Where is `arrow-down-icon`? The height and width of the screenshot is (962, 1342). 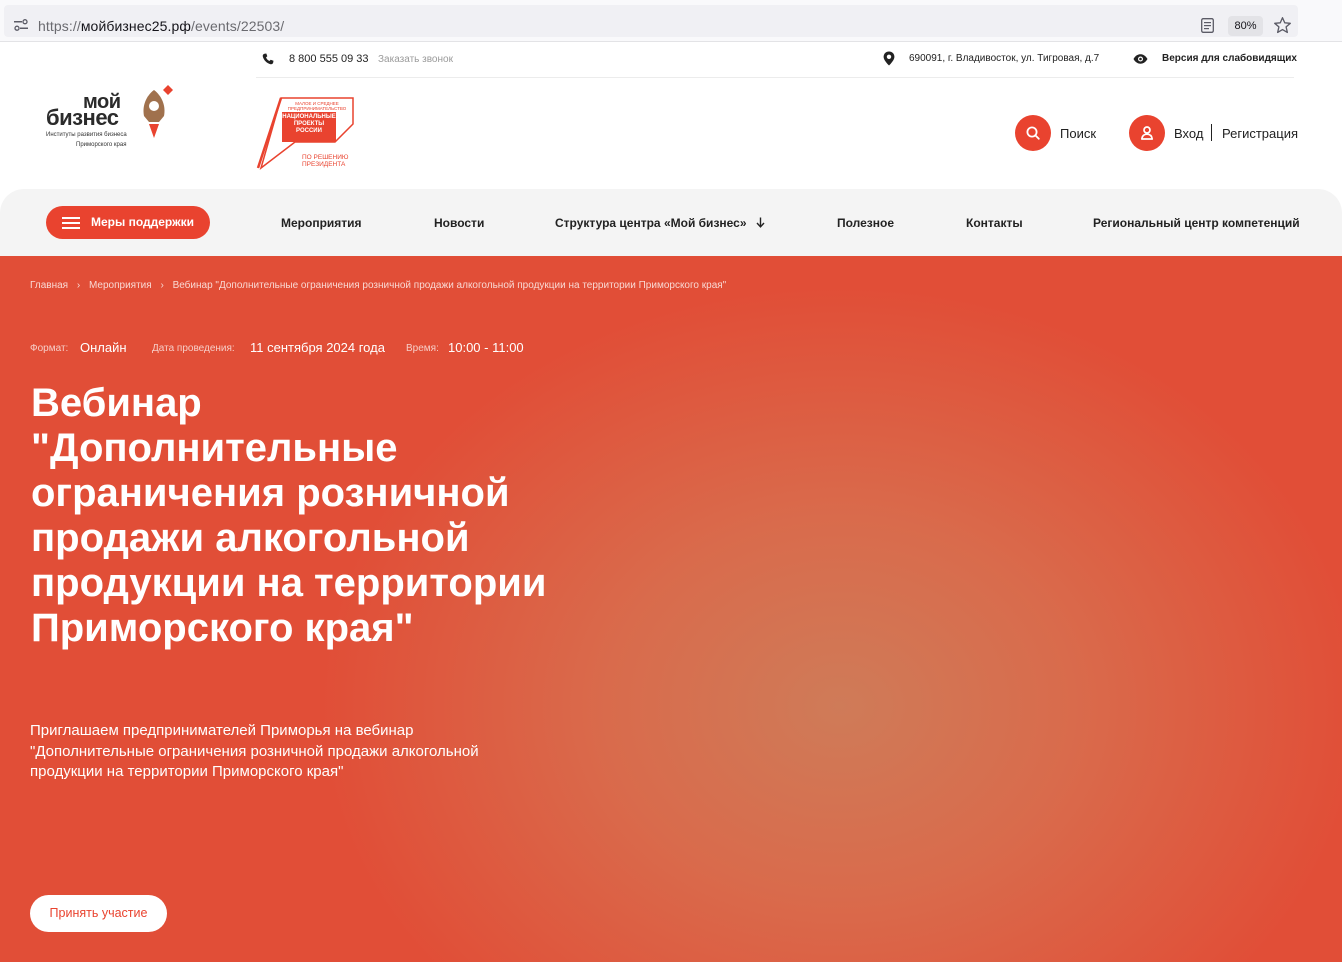
arrow-down-icon is located at coordinates (760, 222).